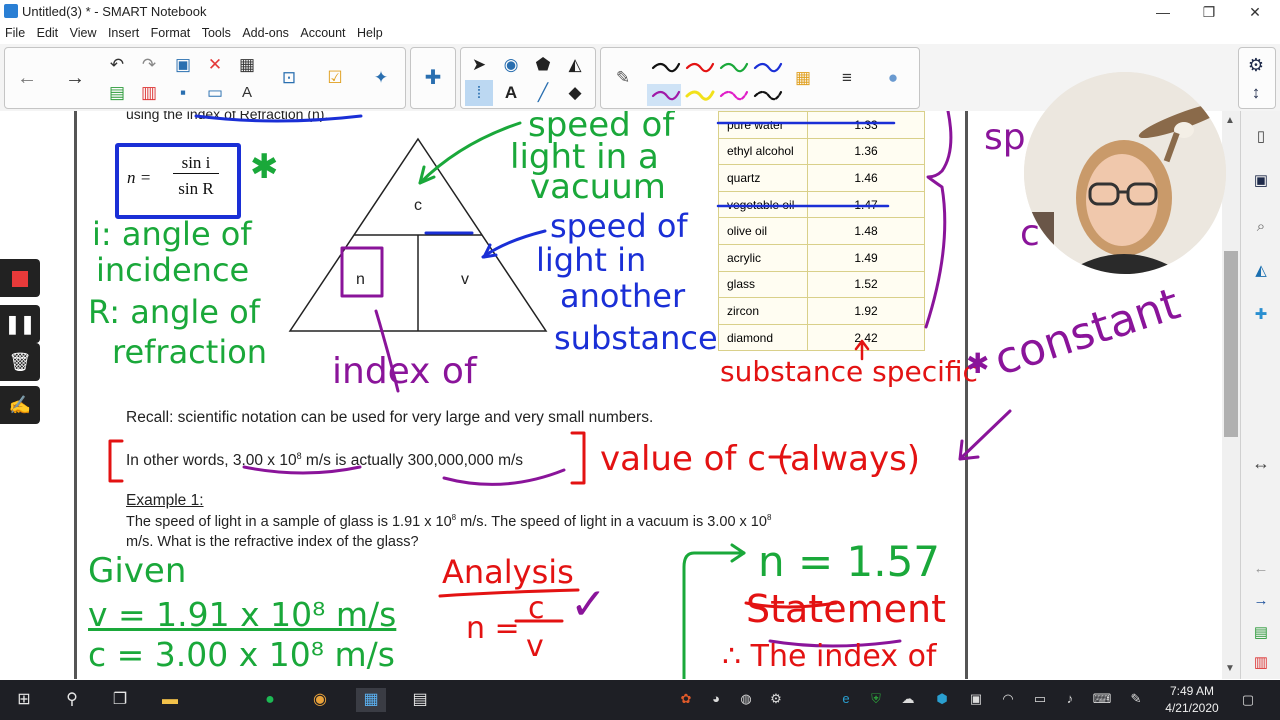 The height and width of the screenshot is (720, 1280). What do you see at coordinates (247, 93) in the screenshot?
I see `text-recognition-icon: A` at bounding box center [247, 93].